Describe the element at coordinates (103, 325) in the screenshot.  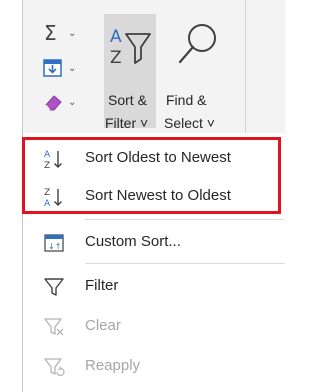
I see `menu-item-label: Clear` at that location.